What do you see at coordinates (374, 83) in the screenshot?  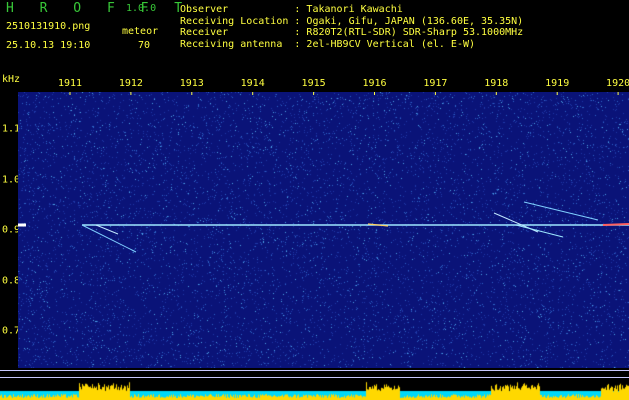 I see `x-tick-label: 1916` at bounding box center [374, 83].